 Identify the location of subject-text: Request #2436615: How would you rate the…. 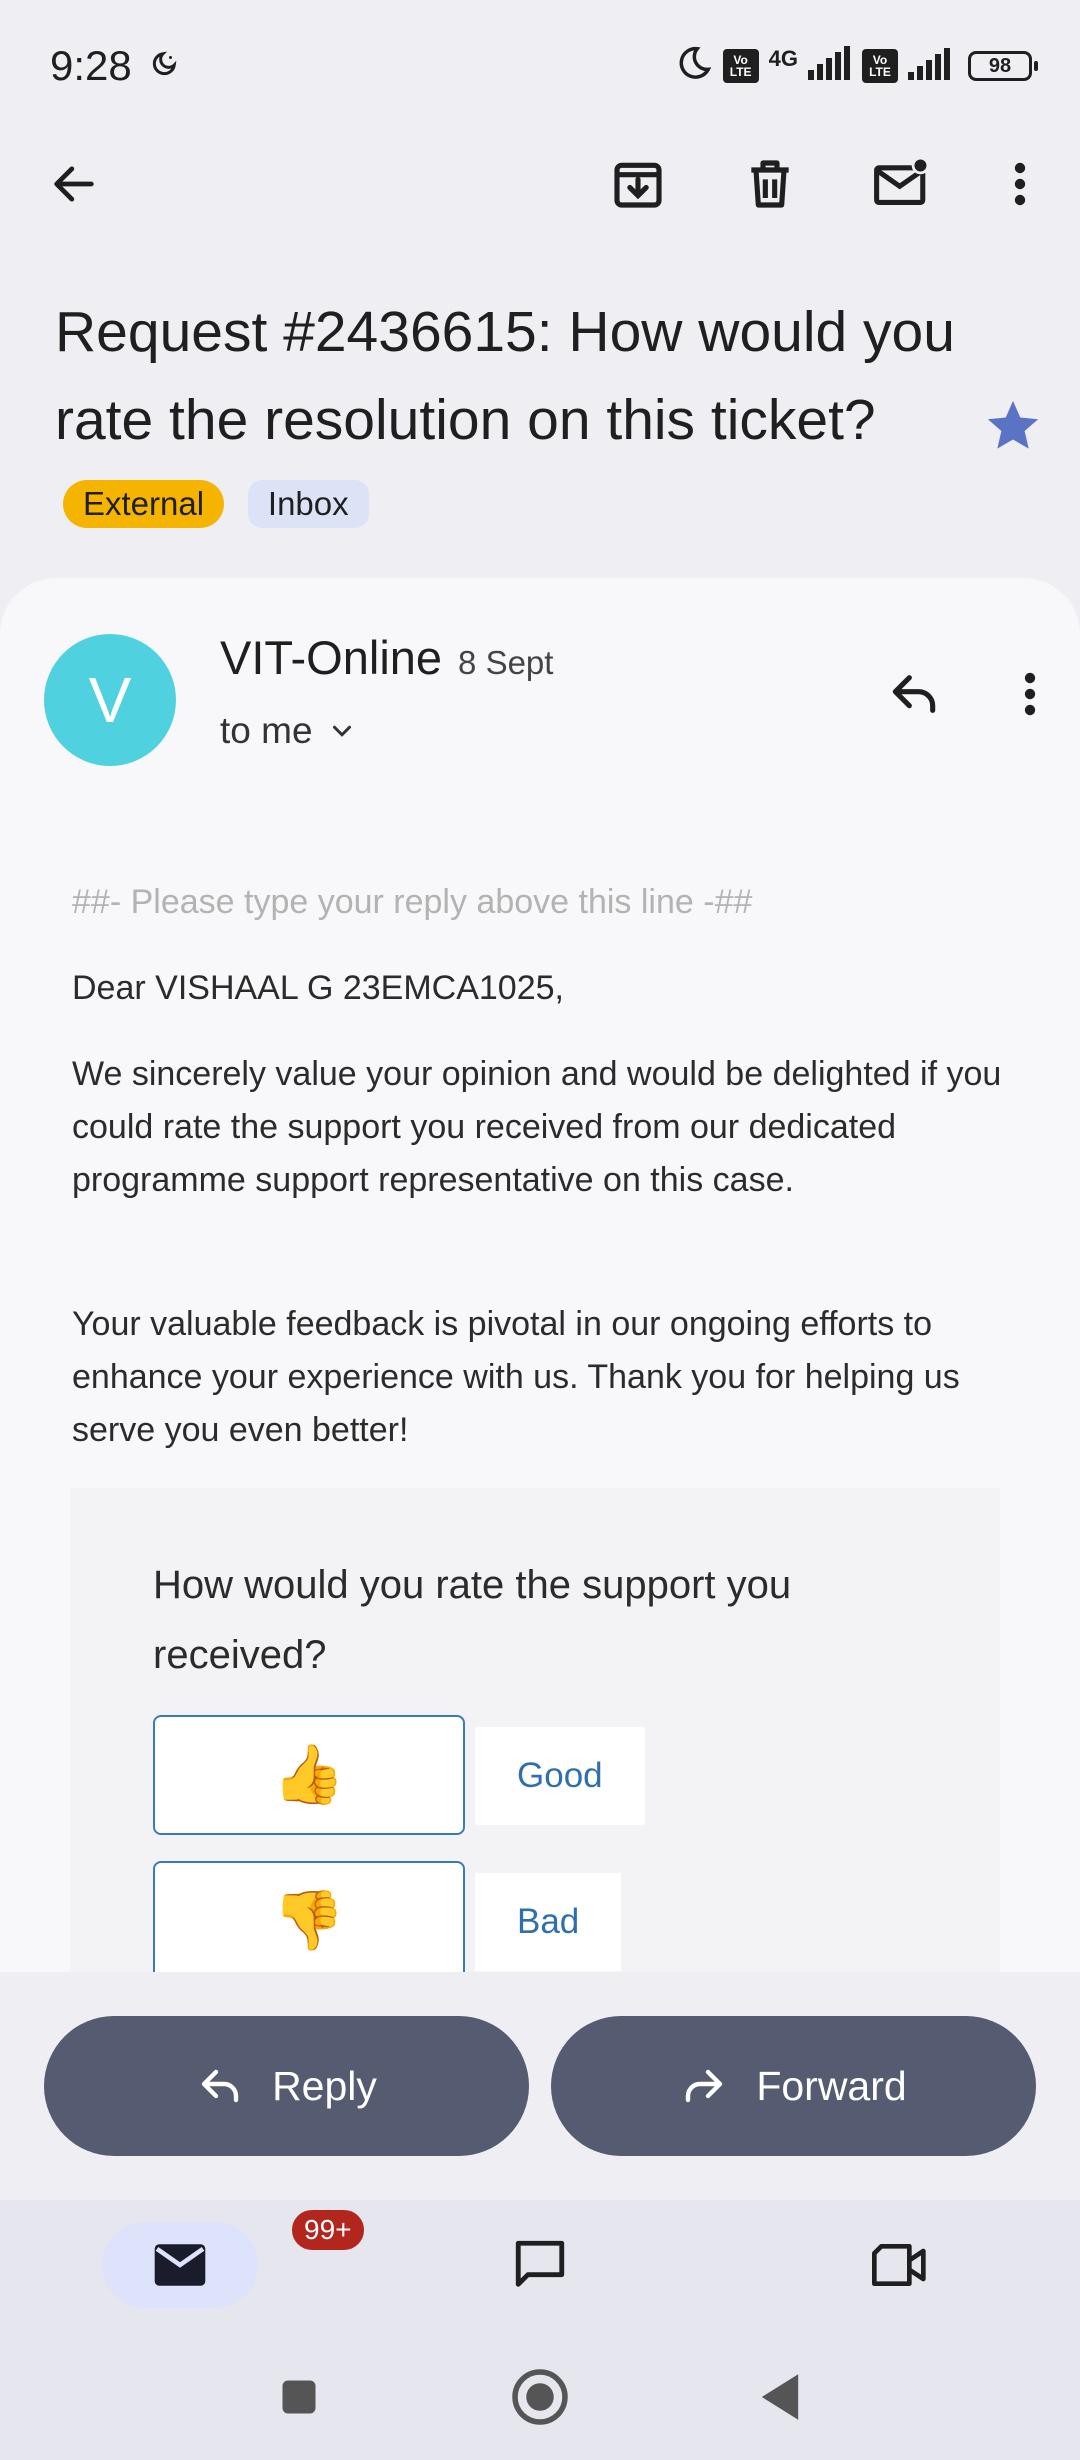
(505, 376).